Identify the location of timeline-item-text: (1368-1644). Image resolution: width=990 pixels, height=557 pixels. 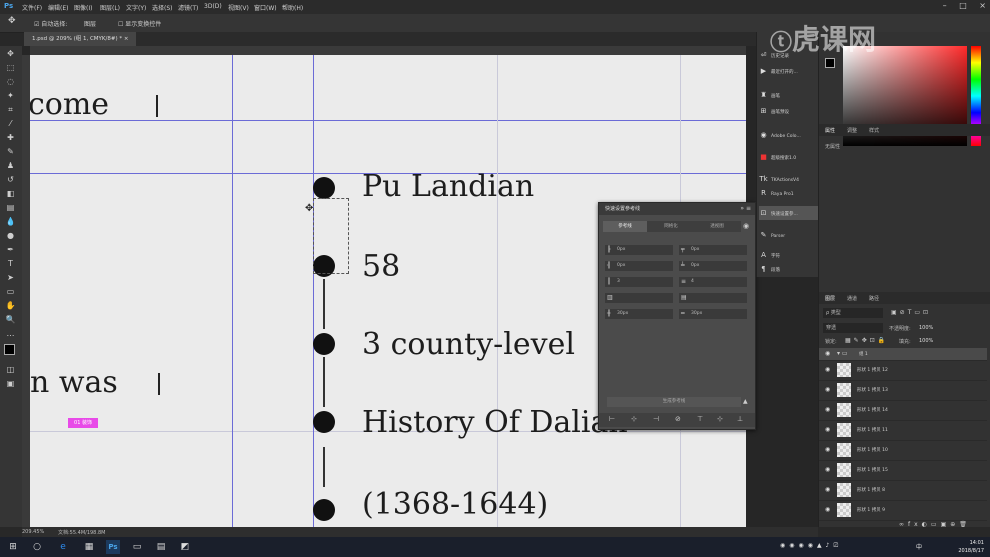
(455, 504).